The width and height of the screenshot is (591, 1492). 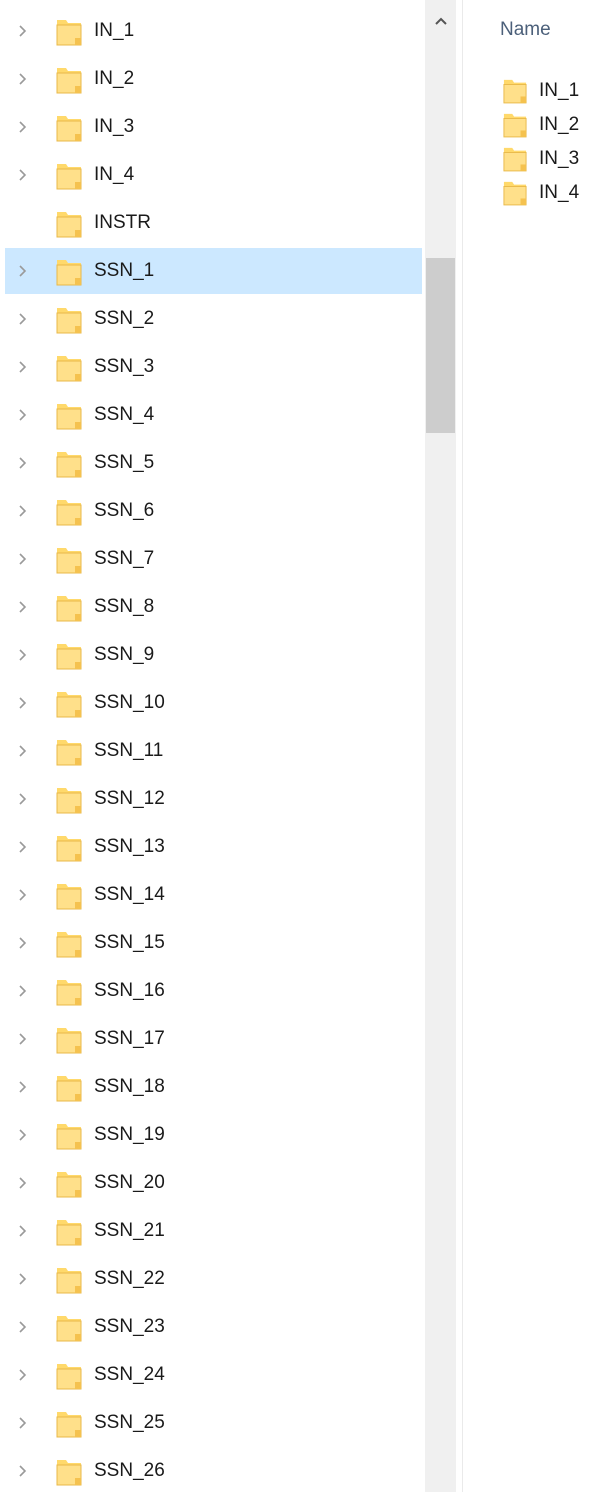 I want to click on nav-item: SSN_26, so click(x=213, y=1470).